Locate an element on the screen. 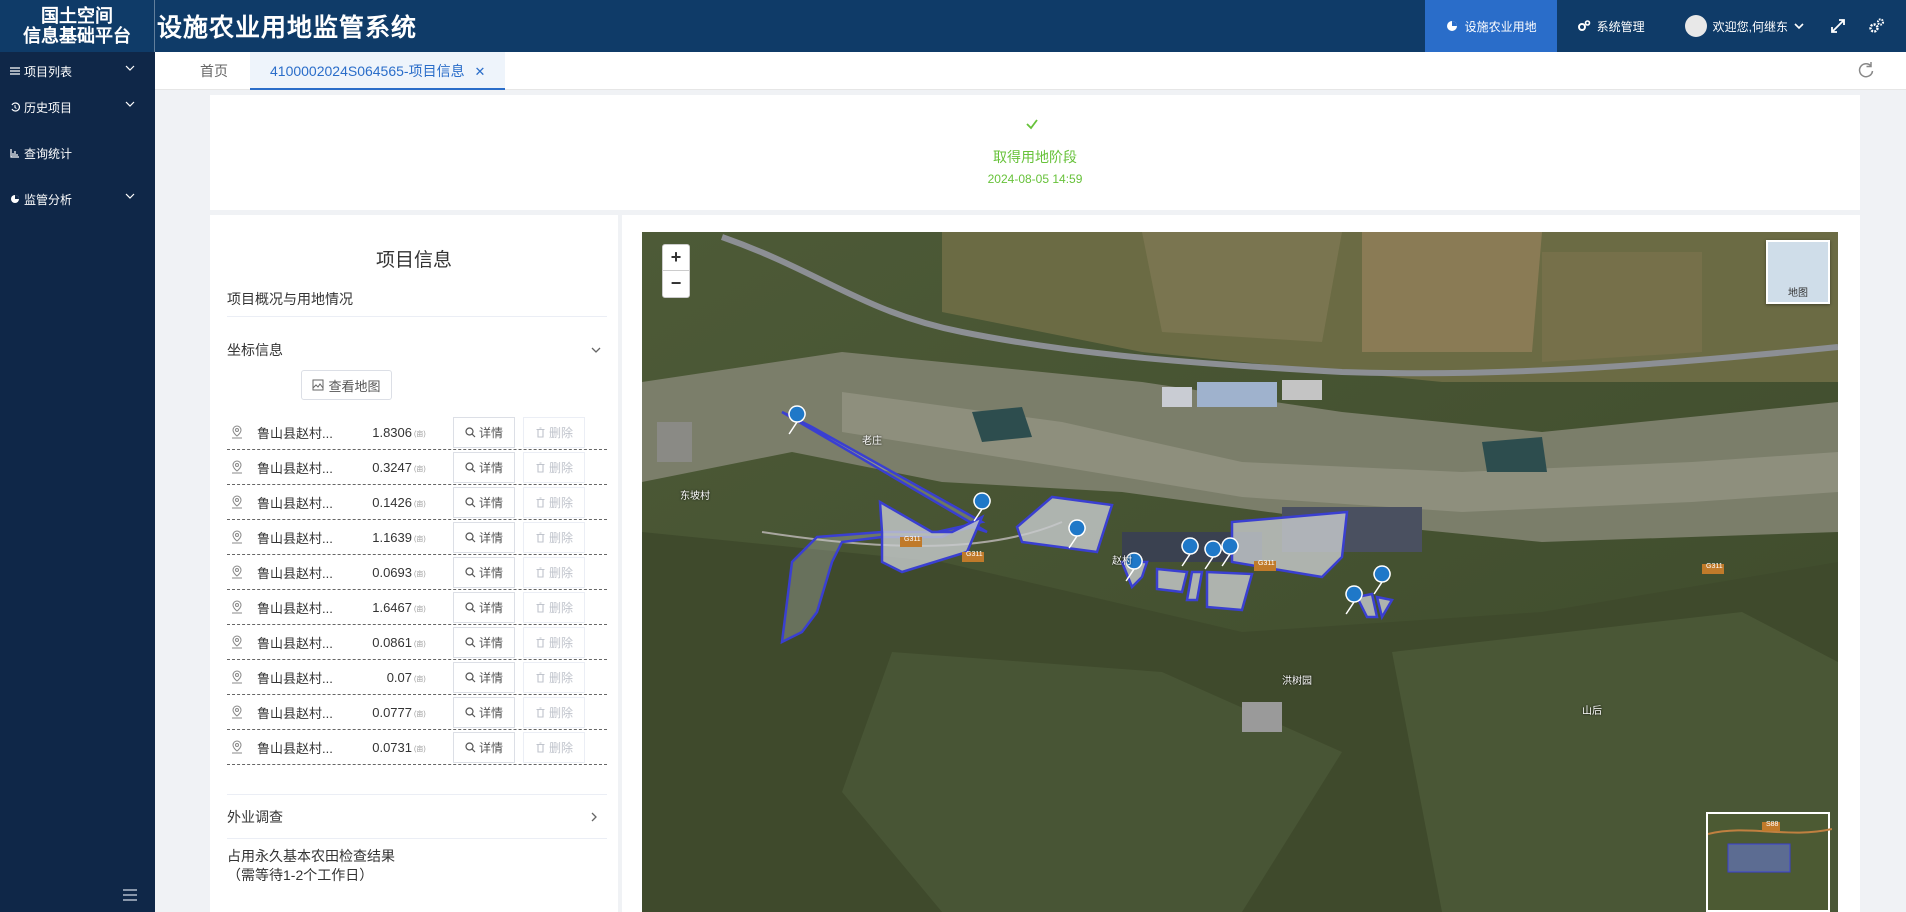 The width and height of the screenshot is (1906, 912). fullscreen-button is located at coordinates (1838, 26).